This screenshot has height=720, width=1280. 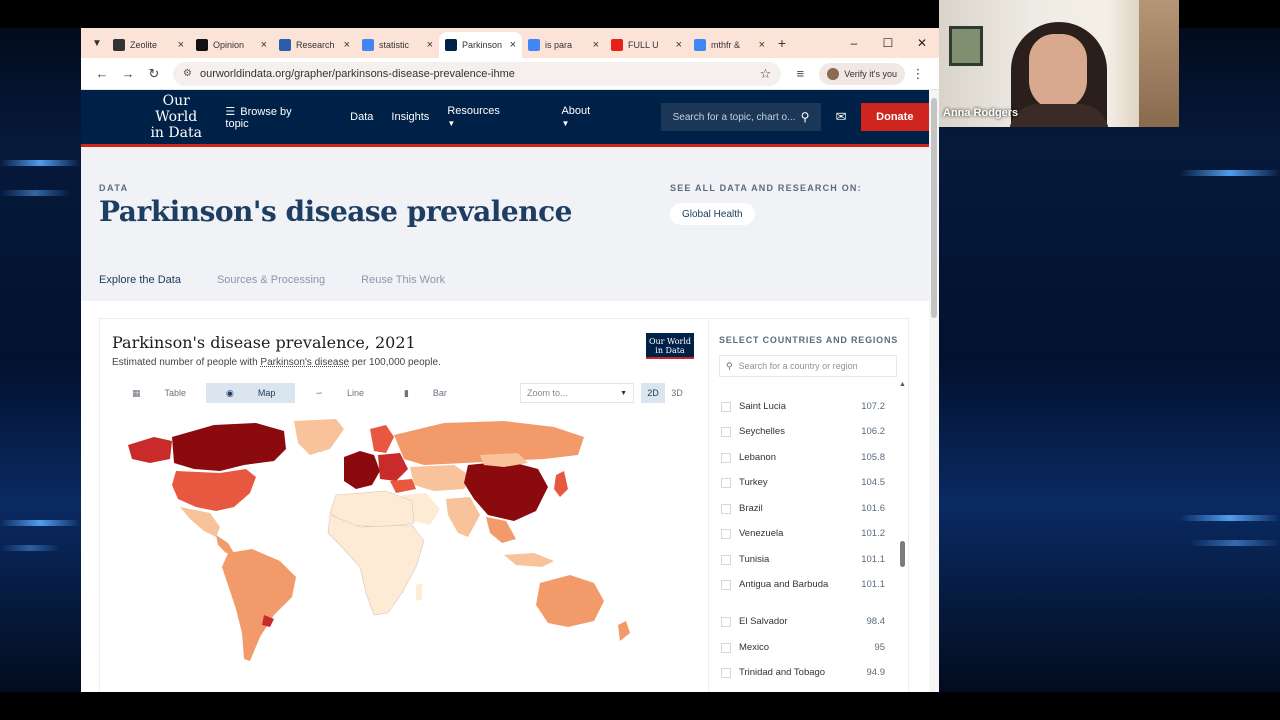 What do you see at coordinates (802, 432) in the screenshot?
I see `country-row: Seychelles 106.2` at bounding box center [802, 432].